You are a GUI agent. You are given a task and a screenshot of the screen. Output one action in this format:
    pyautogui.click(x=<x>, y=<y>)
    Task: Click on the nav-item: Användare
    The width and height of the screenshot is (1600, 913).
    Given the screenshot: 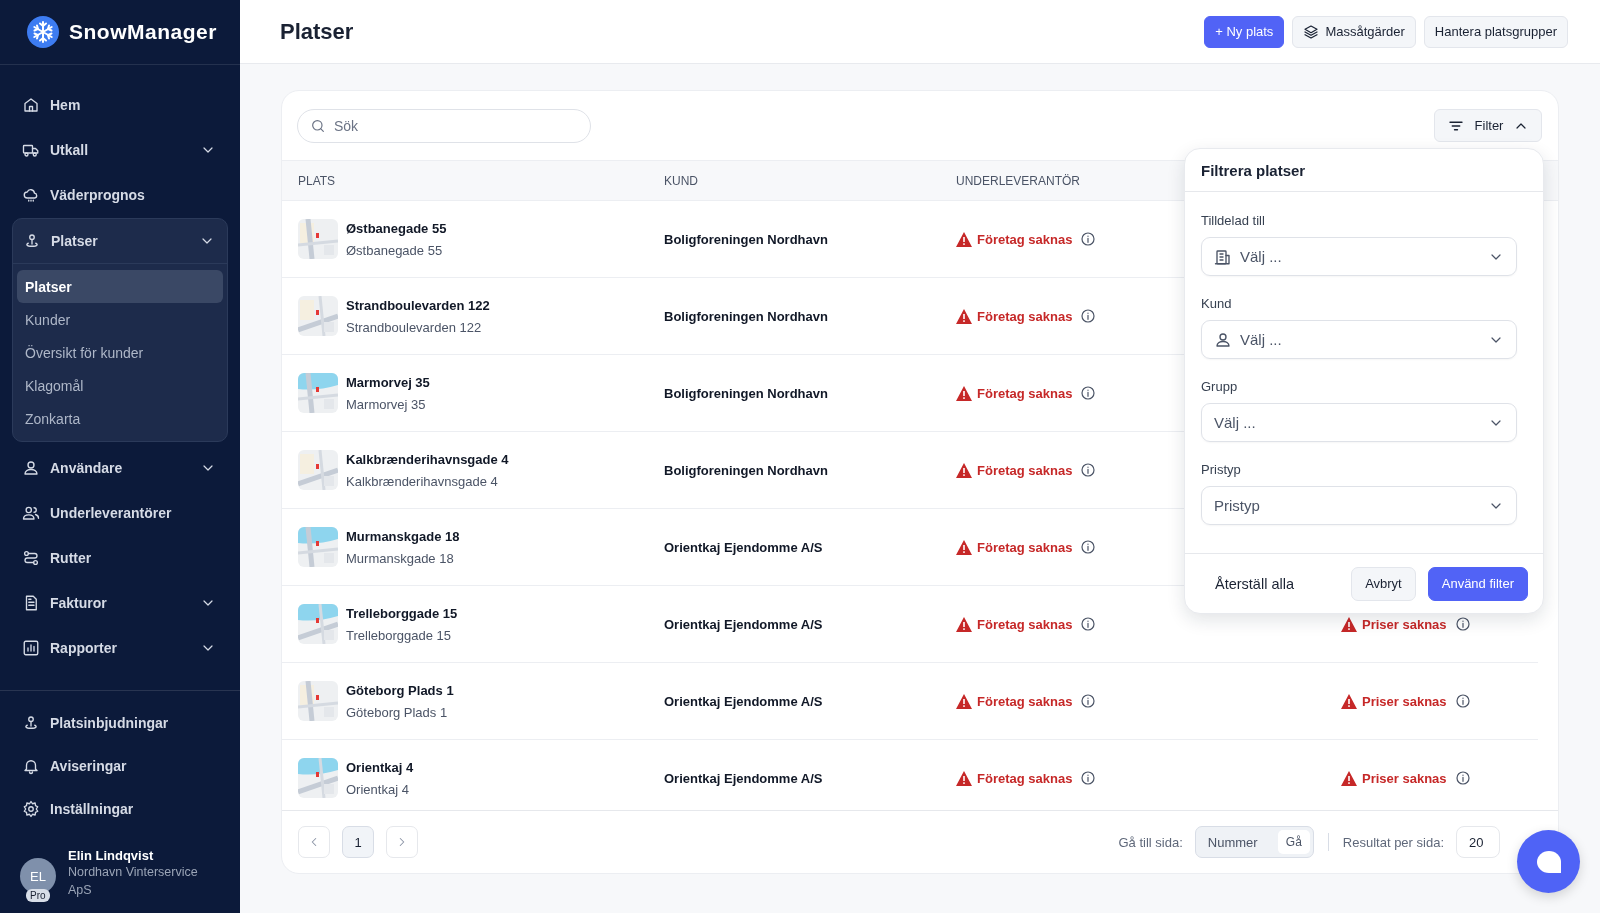 What is the action you would take?
    pyautogui.click(x=120, y=467)
    